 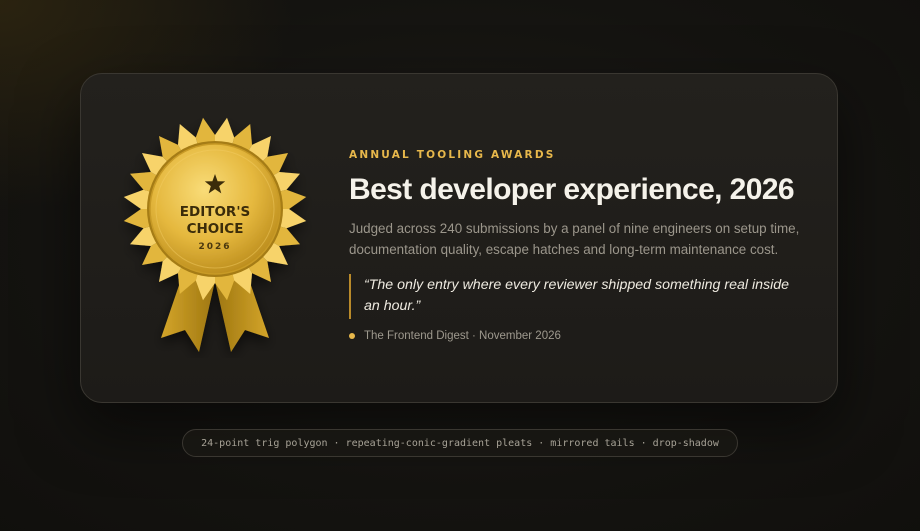 I want to click on source-dot-icon, so click(x=352, y=336).